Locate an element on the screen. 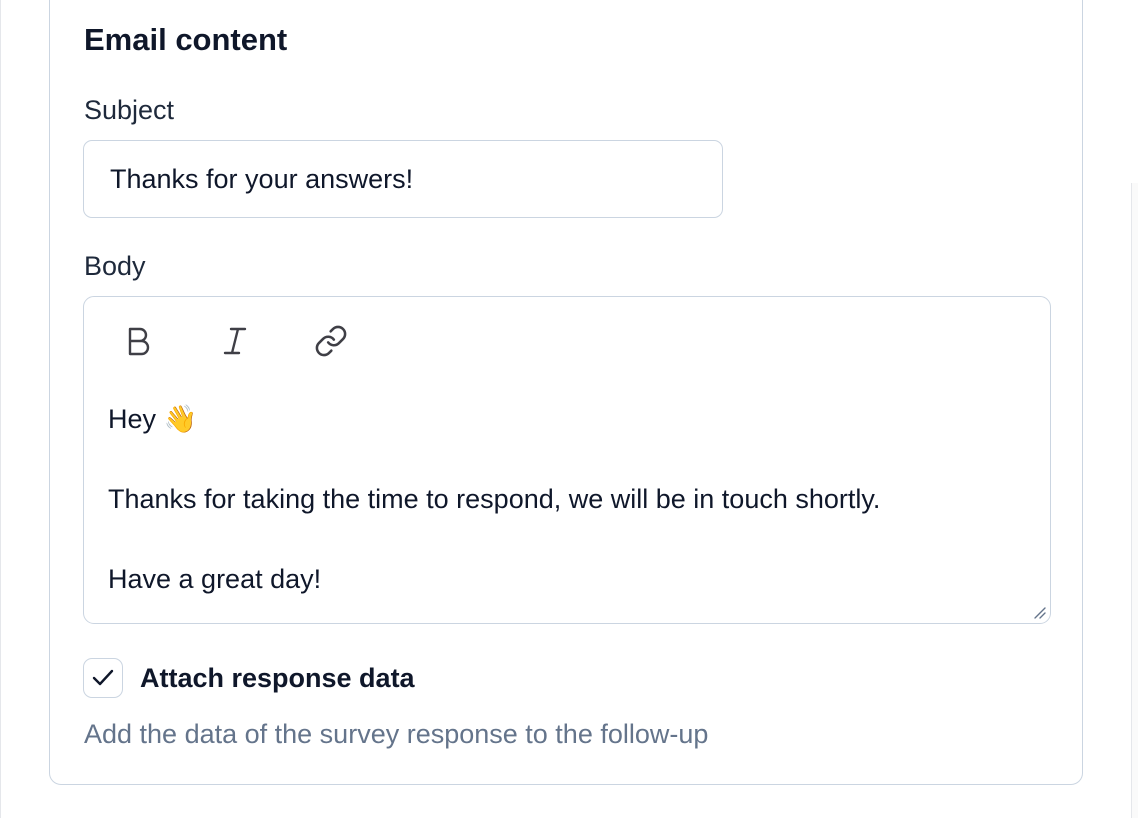 The height and width of the screenshot is (818, 1138). italic-button is located at coordinates (235, 341).